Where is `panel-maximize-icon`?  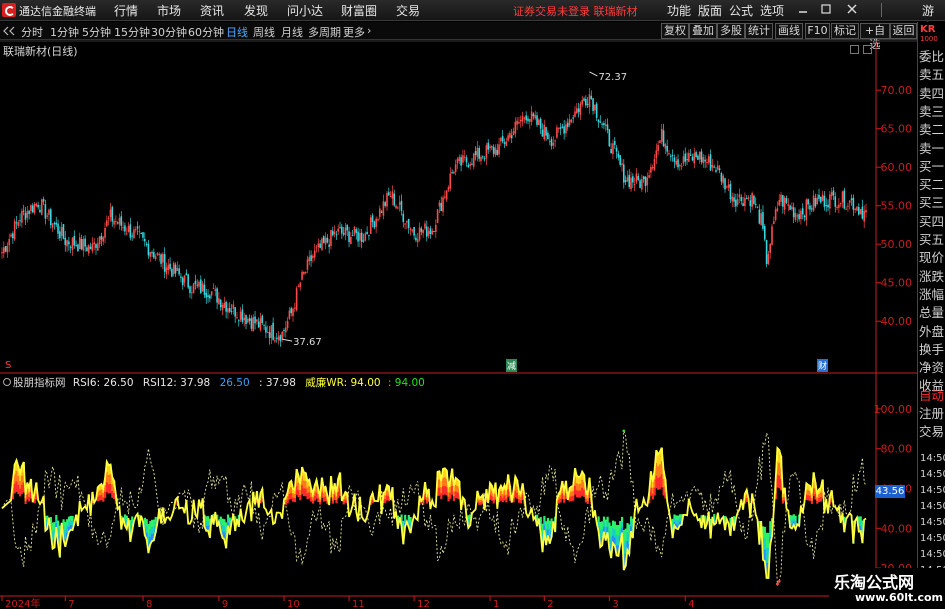
panel-maximize-icon is located at coordinates (867, 49).